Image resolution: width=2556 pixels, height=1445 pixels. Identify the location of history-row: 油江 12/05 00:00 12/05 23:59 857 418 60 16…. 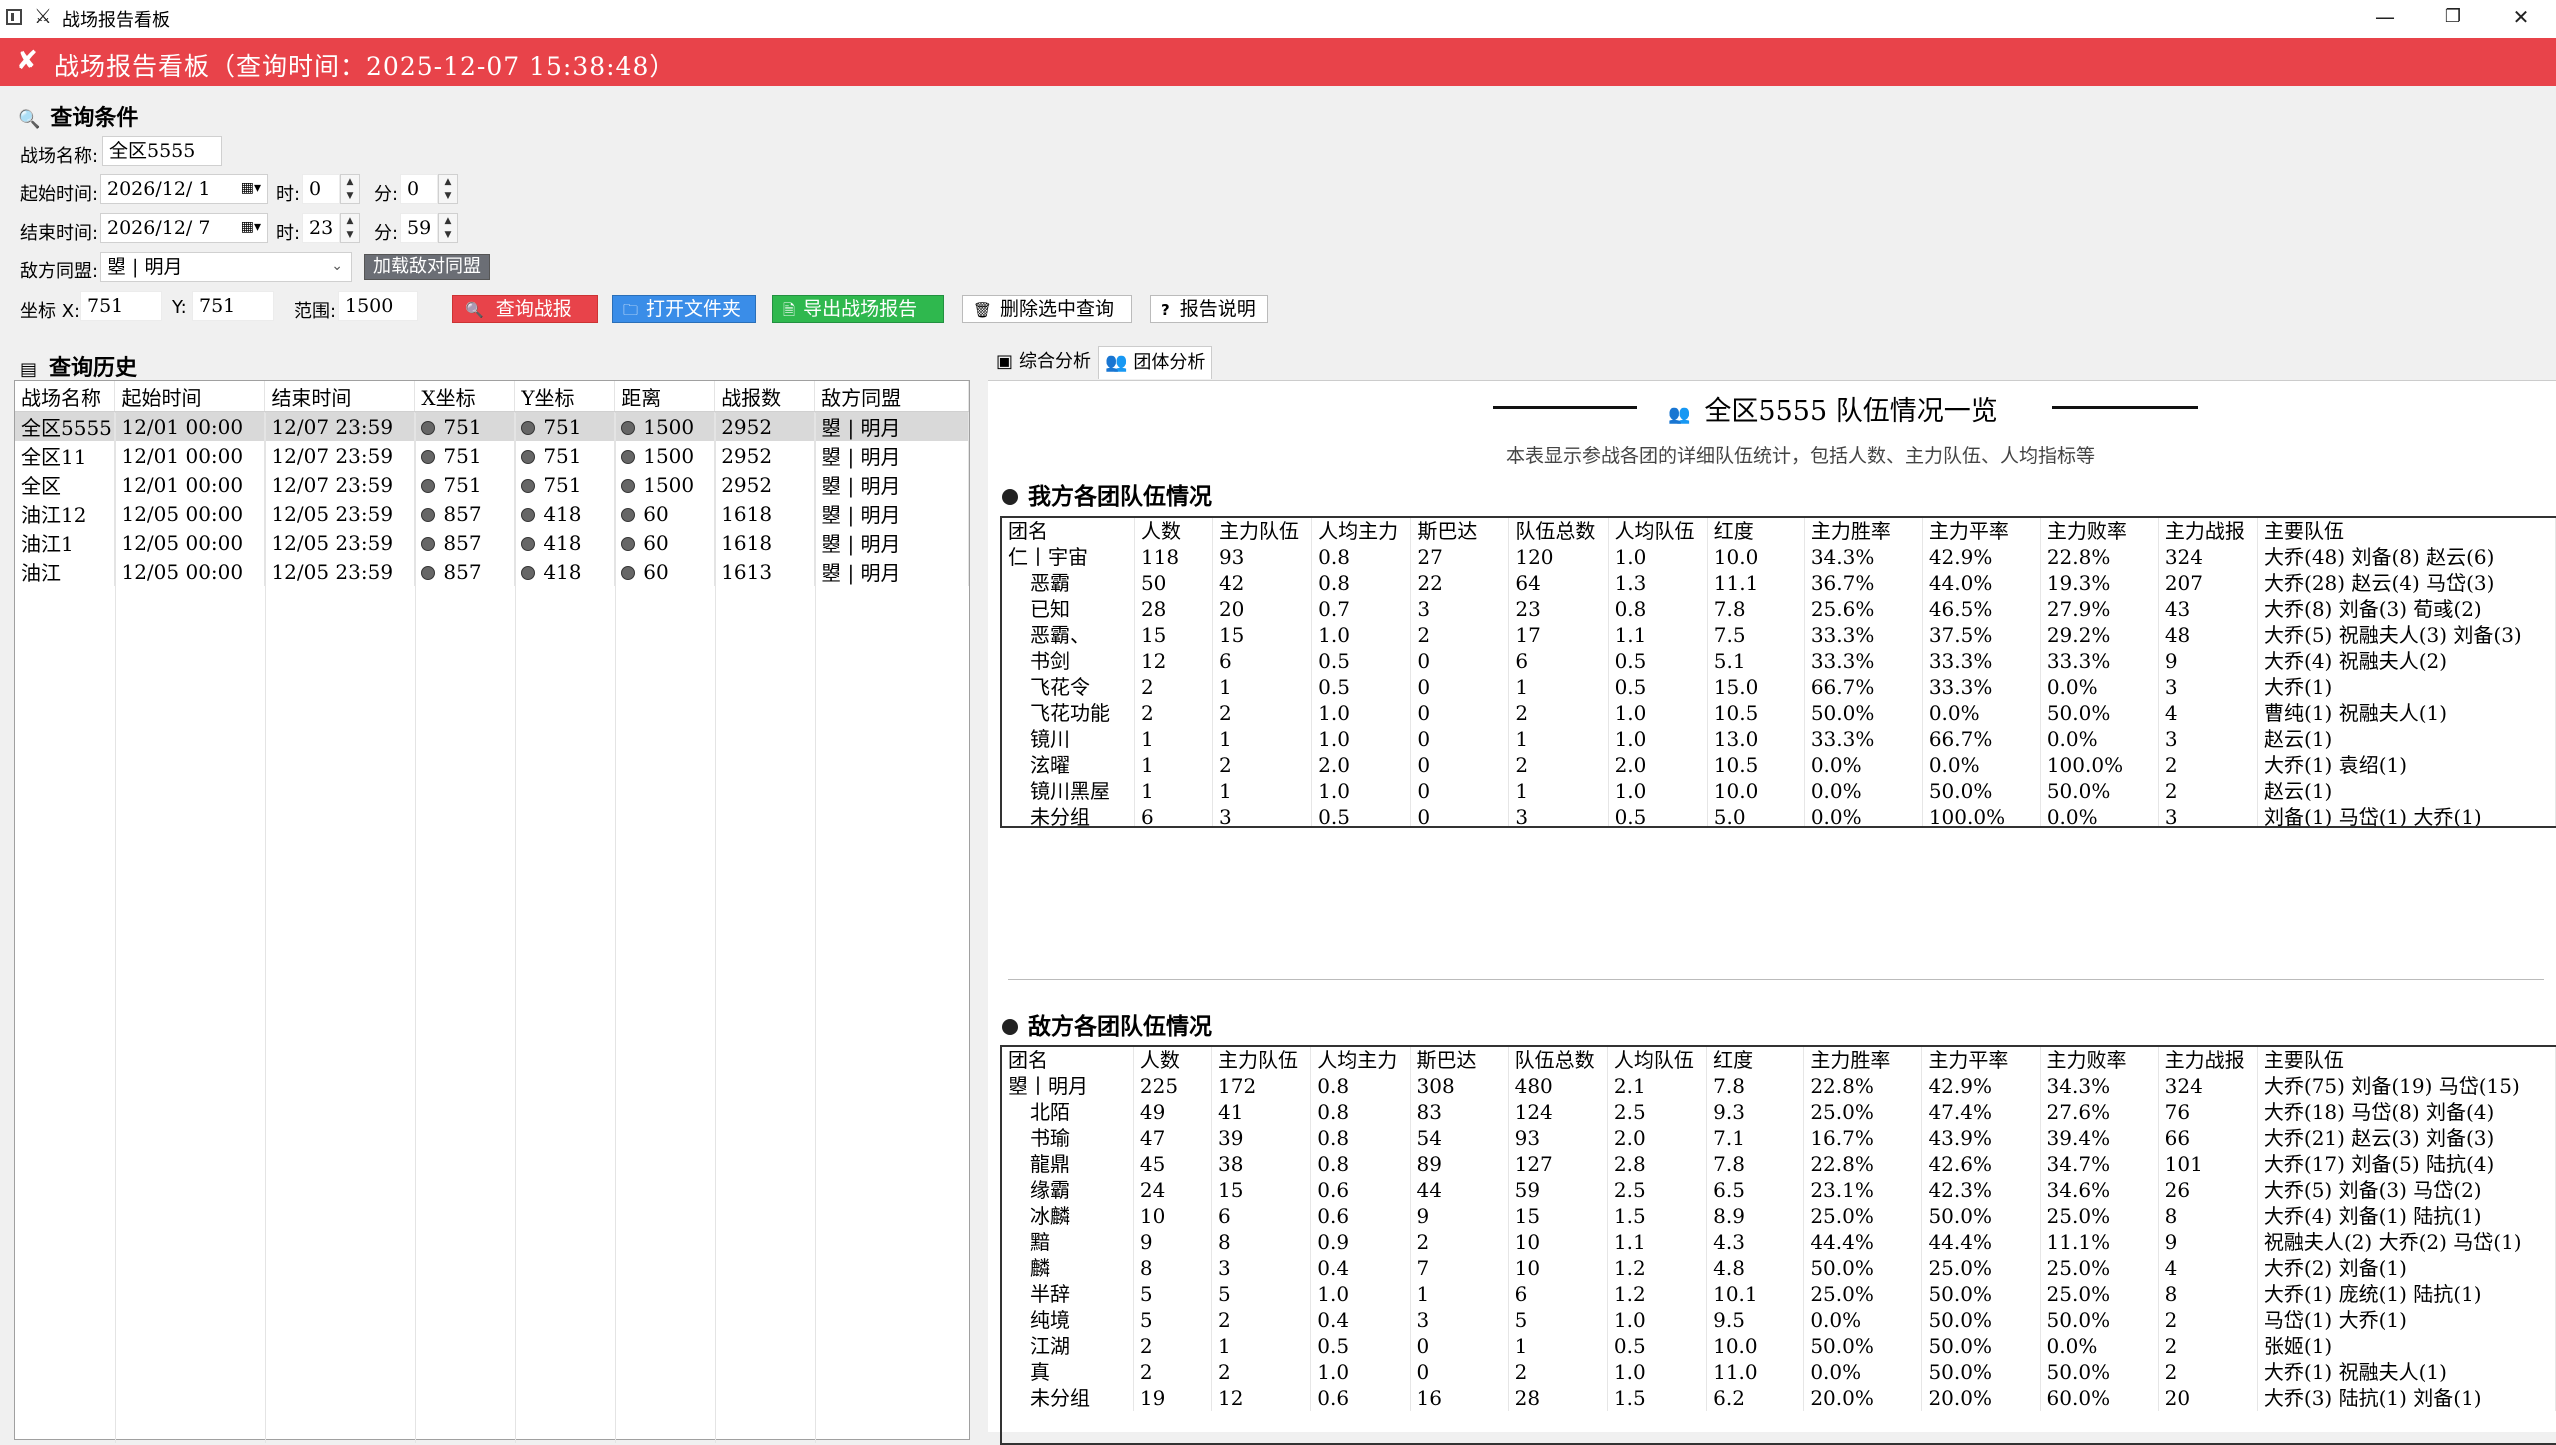
(492, 571).